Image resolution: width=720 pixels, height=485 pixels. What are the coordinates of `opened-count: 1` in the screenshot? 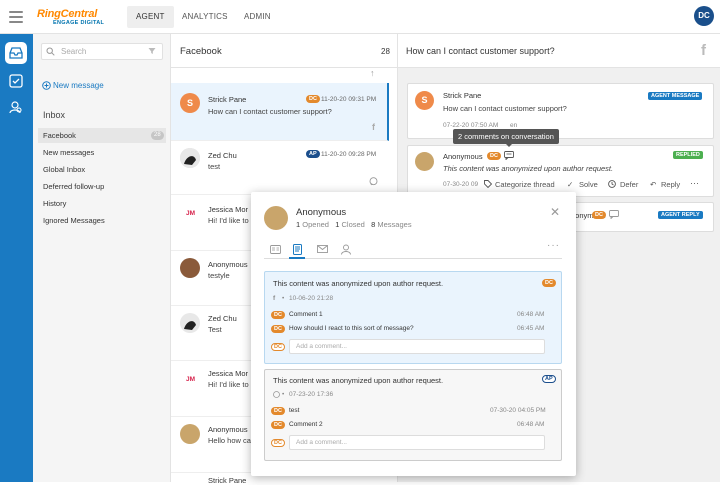 It's located at (298, 224).